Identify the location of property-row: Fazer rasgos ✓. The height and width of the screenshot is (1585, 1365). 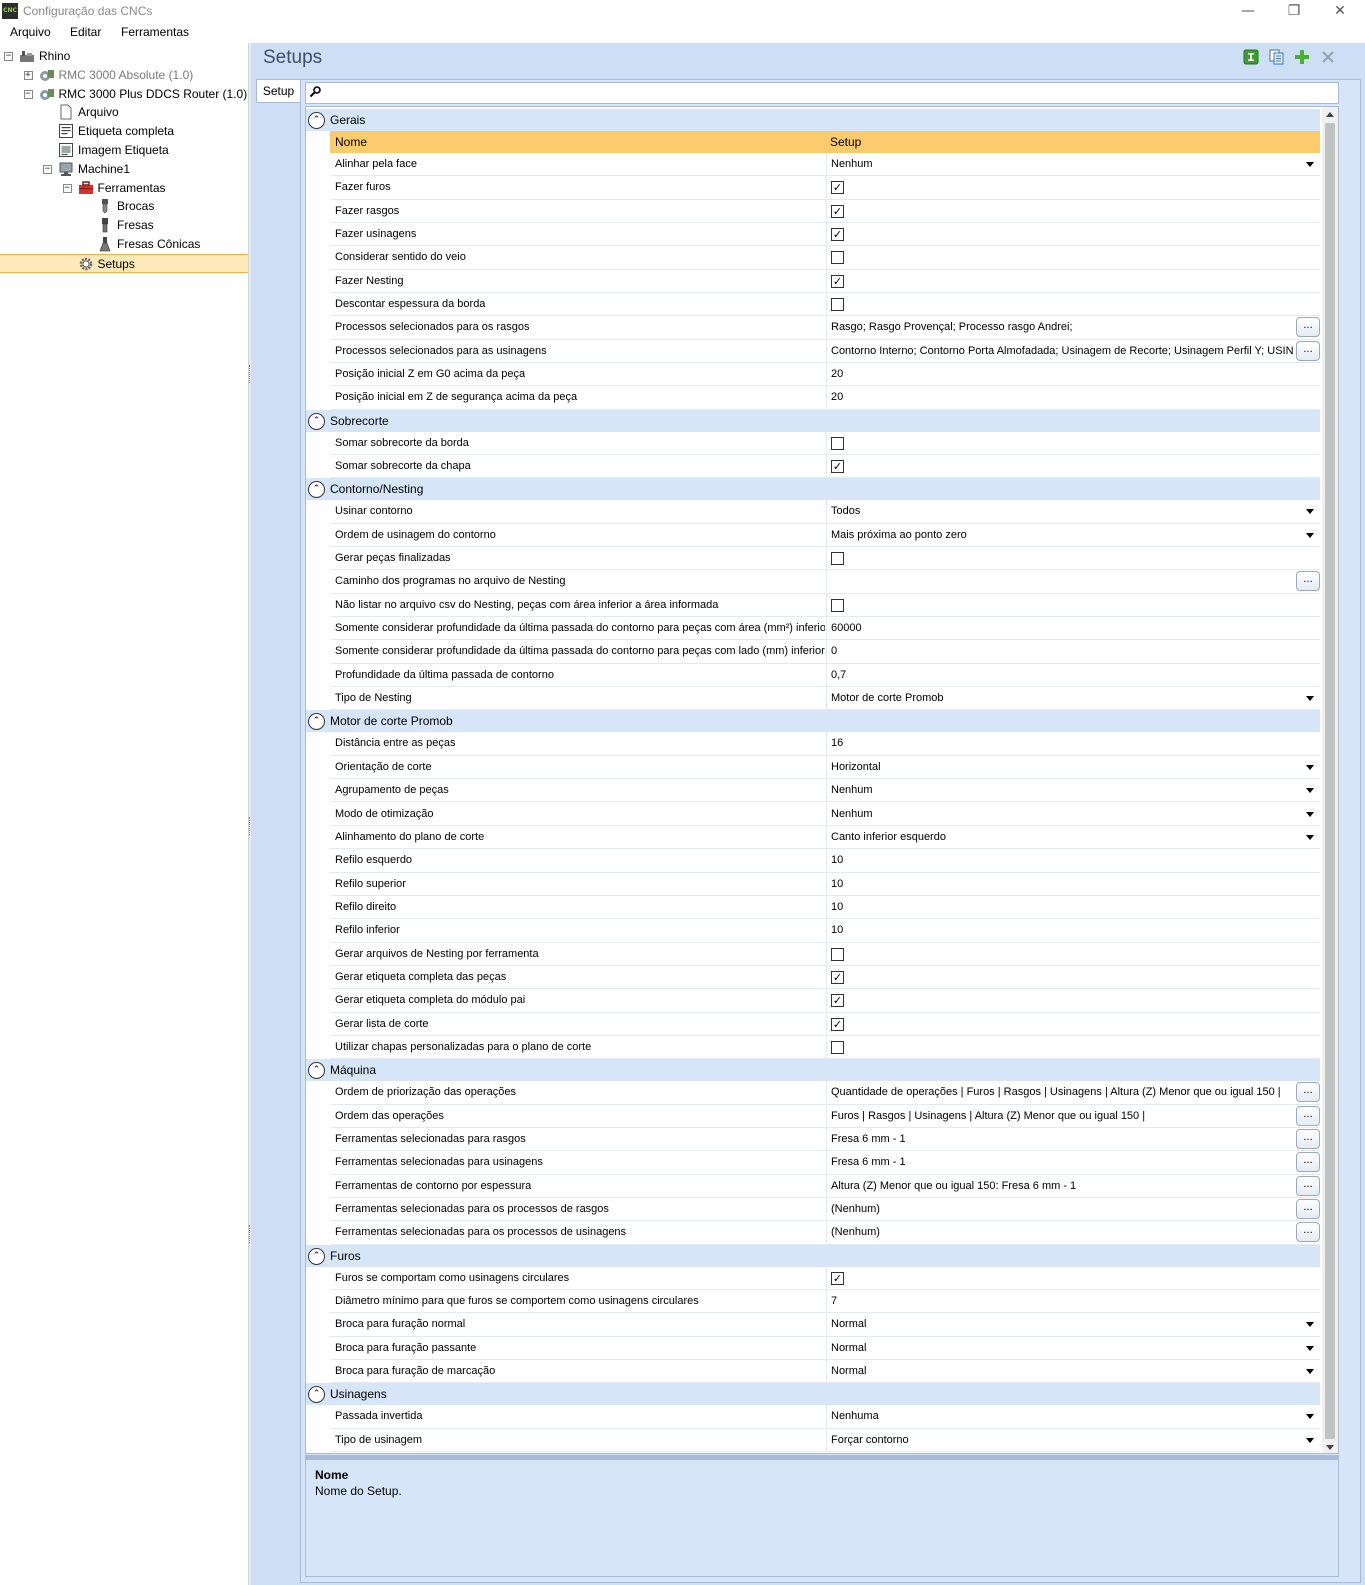
(825, 211).